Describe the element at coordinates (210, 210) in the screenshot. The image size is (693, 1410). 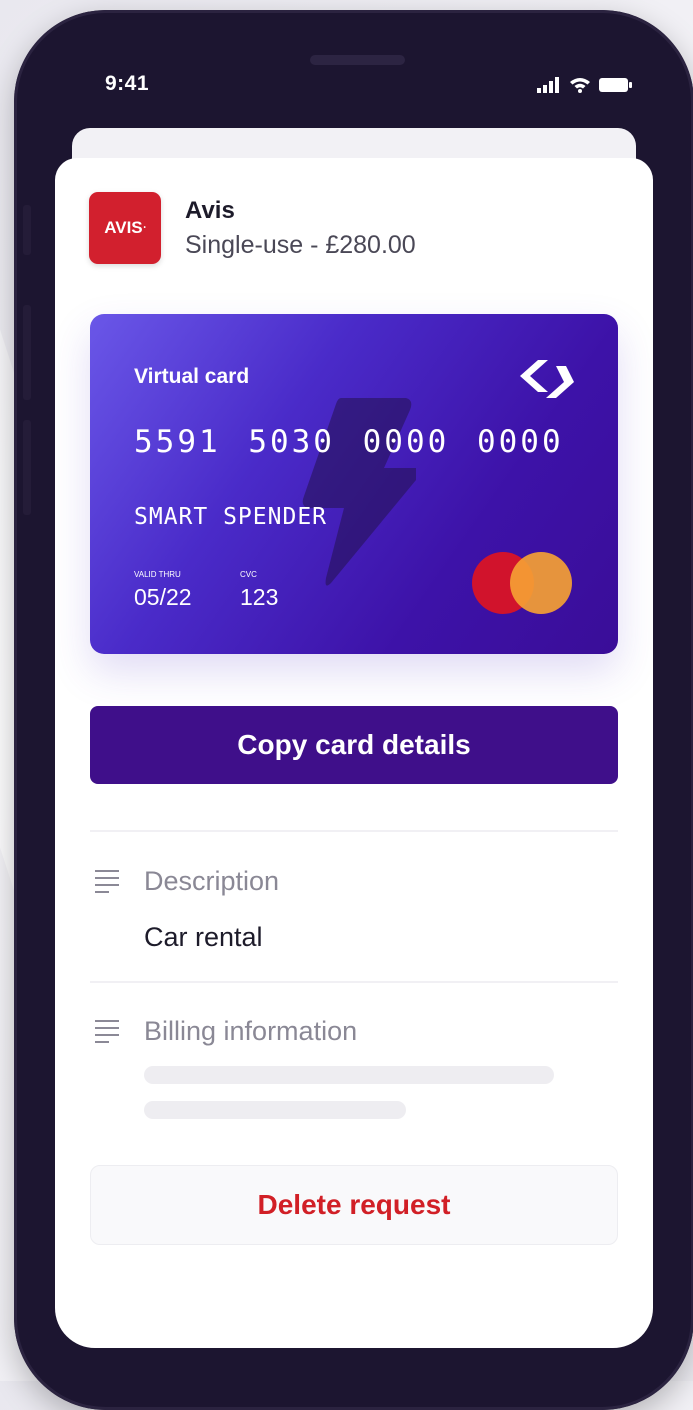
I see `merchant-name: Avis` at that location.